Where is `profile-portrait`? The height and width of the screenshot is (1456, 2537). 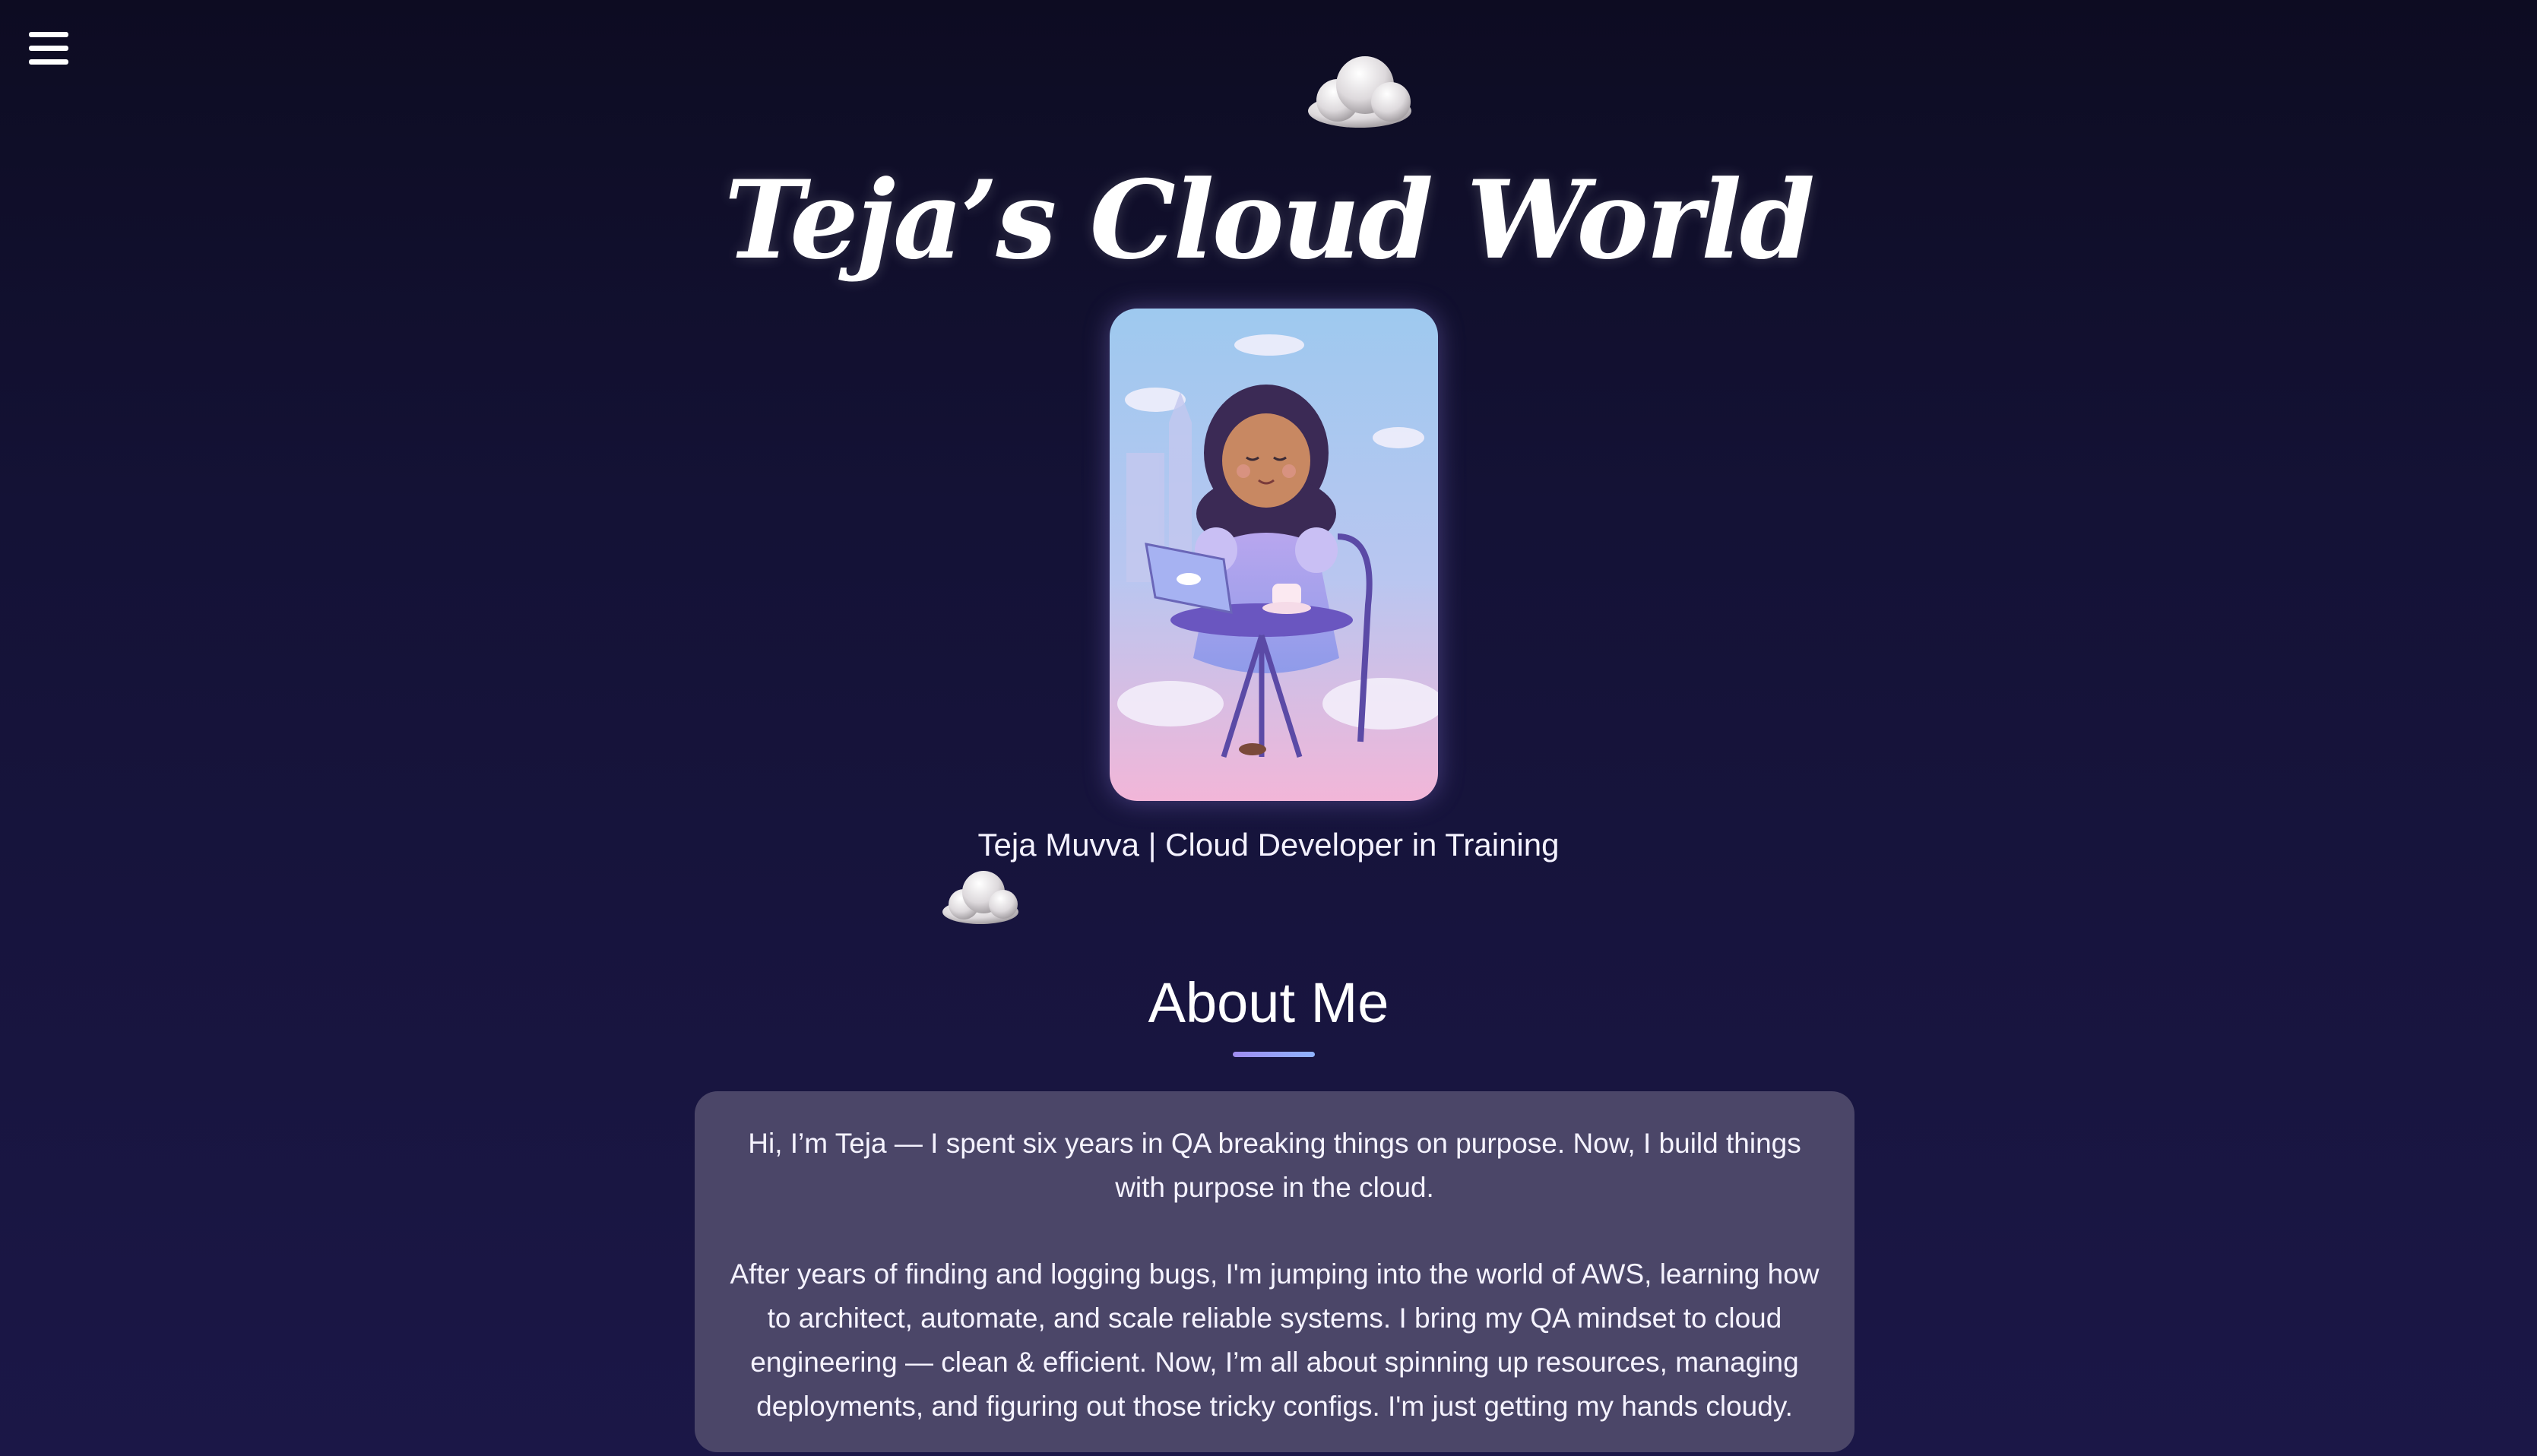
profile-portrait is located at coordinates (1274, 555).